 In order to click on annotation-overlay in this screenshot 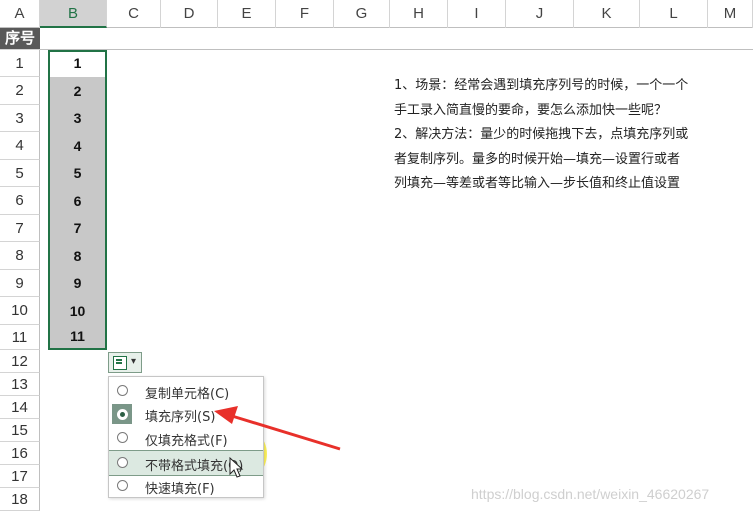, I will do `click(277, 442)`.